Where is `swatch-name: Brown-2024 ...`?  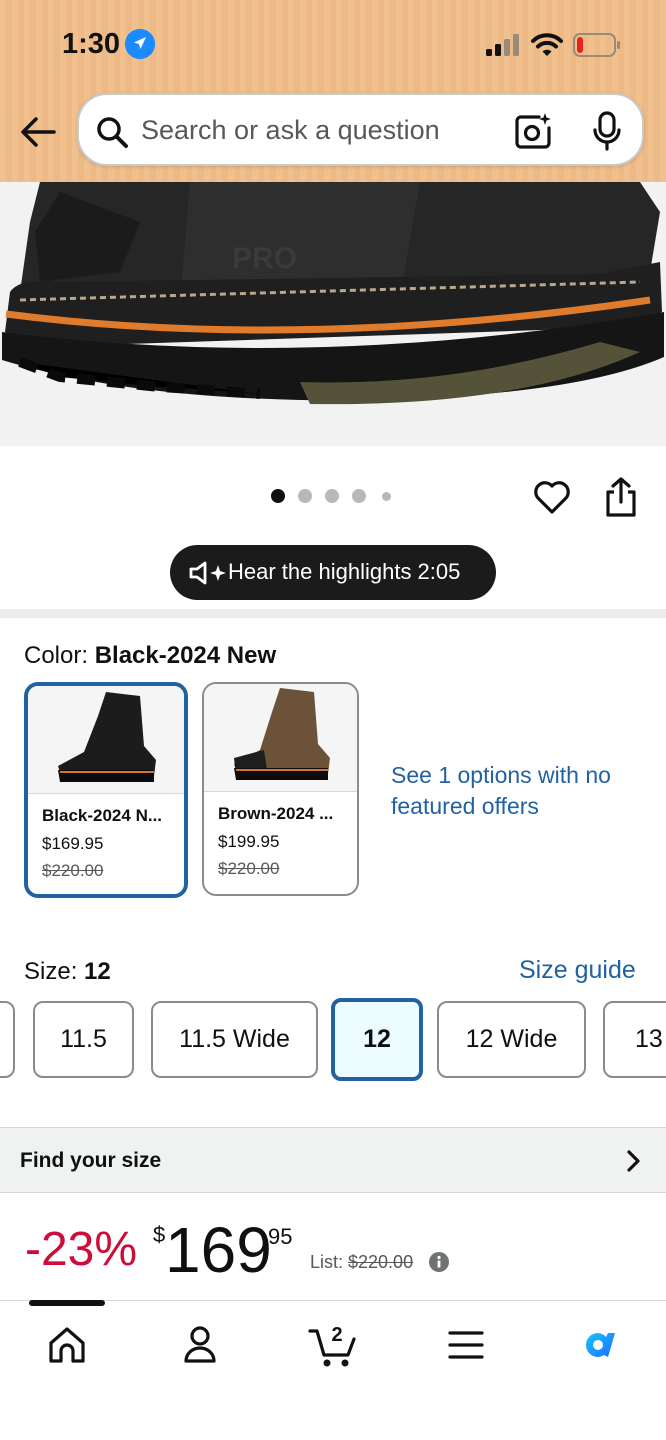
swatch-name: Brown-2024 ... is located at coordinates (276, 813).